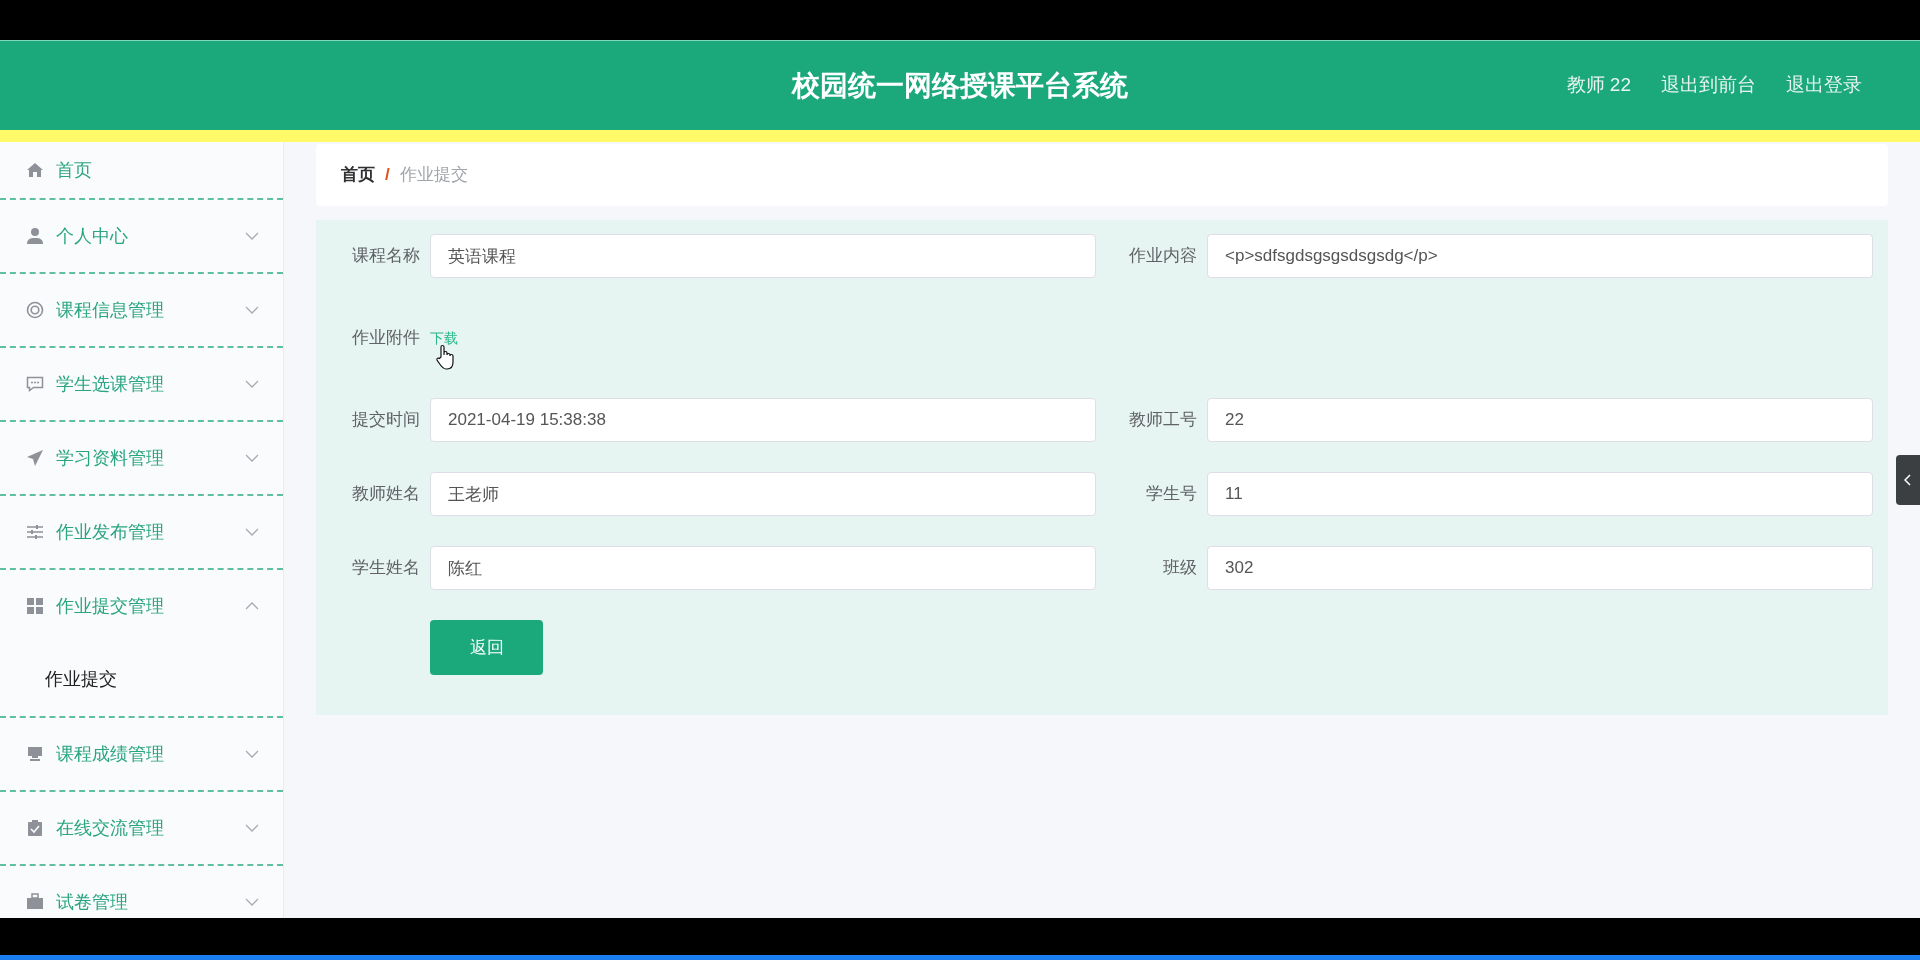 Image resolution: width=1920 pixels, height=960 pixels. What do you see at coordinates (141, 532) in the screenshot?
I see `menu-item: 作业发布管理` at bounding box center [141, 532].